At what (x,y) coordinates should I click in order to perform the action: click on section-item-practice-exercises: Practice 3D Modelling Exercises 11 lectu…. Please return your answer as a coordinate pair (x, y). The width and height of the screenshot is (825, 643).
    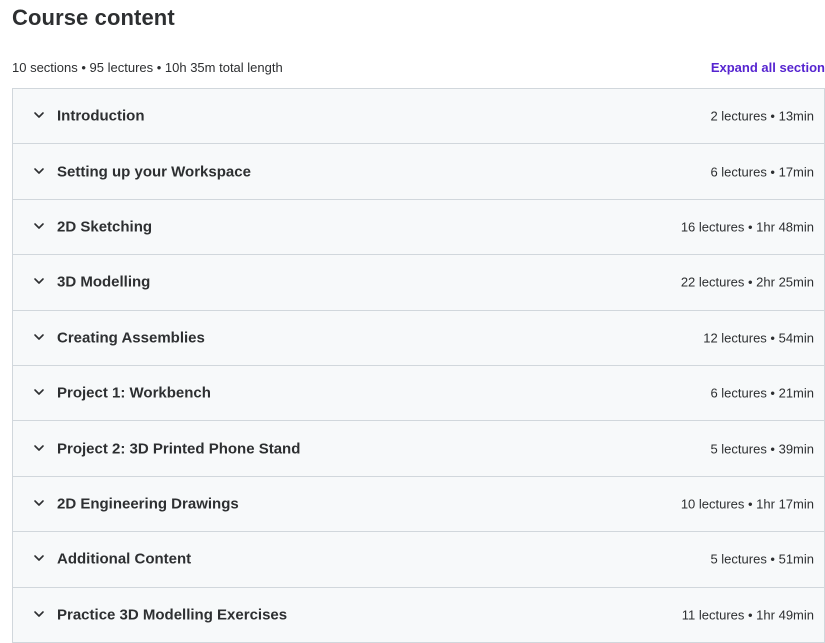
    Looking at the image, I should click on (418, 615).